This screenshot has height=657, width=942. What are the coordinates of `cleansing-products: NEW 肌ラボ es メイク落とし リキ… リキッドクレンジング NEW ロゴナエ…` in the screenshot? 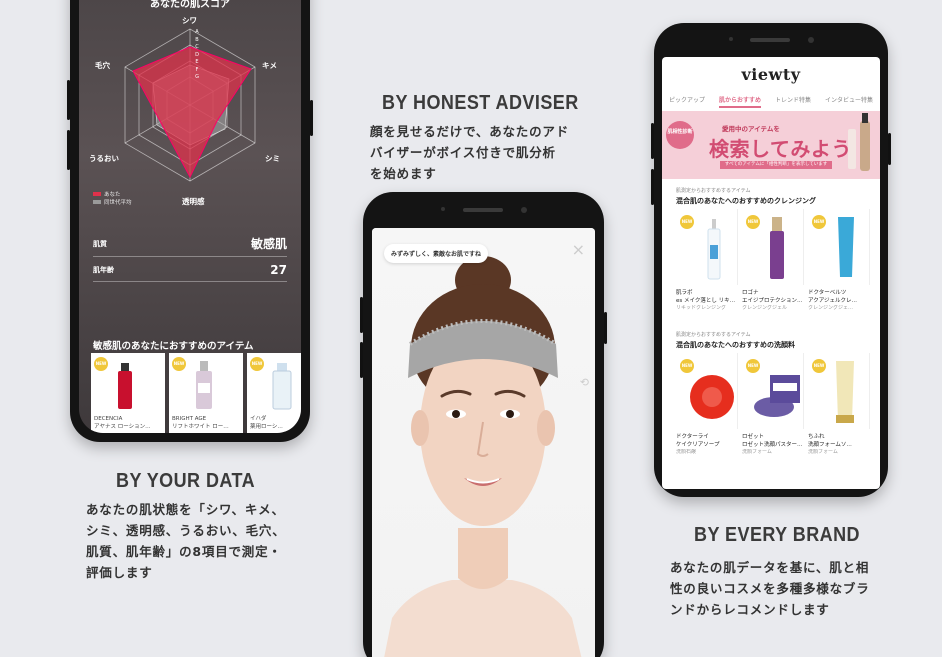 It's located at (778, 260).